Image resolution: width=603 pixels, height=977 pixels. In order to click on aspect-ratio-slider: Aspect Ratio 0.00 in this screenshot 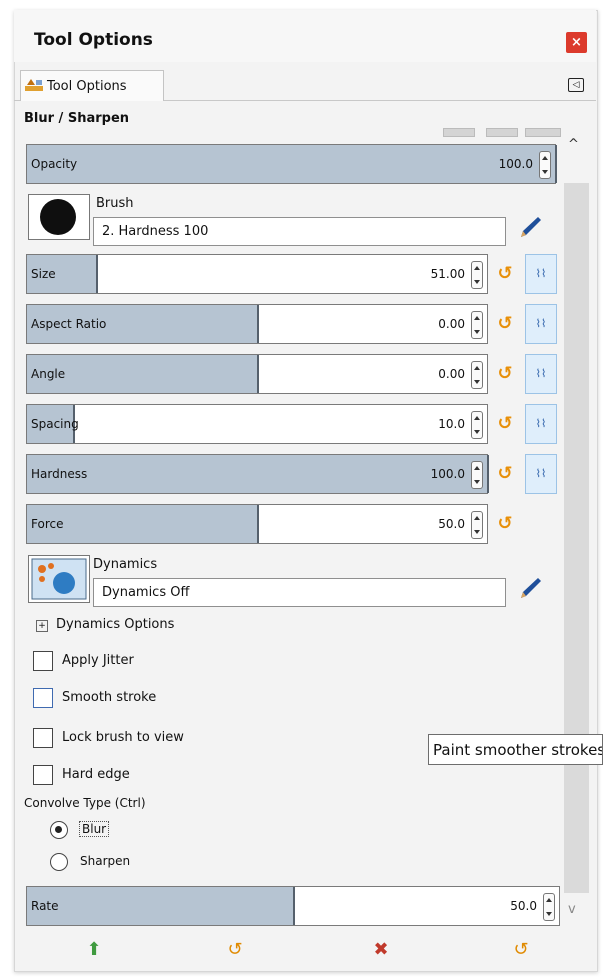, I will do `click(257, 324)`.